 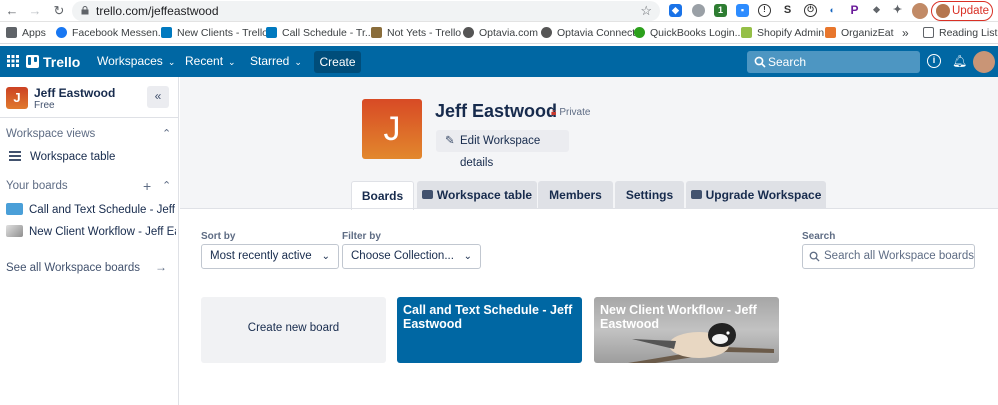 I want to click on bookmark-label: Optavia Connect, so click(x=596, y=33).